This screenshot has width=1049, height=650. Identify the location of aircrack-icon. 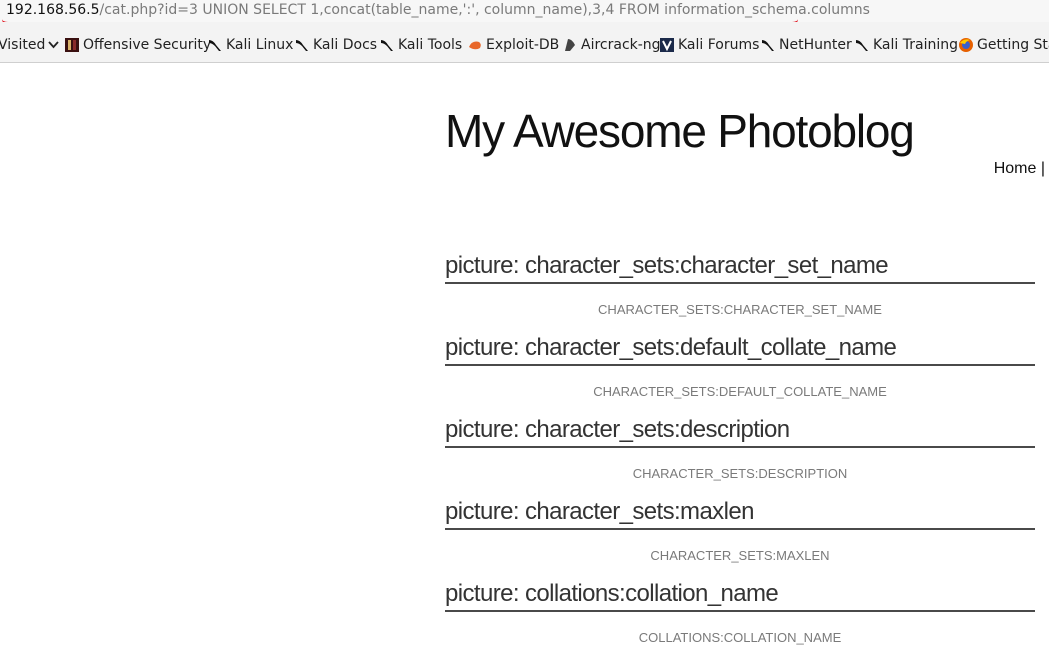
(570, 45).